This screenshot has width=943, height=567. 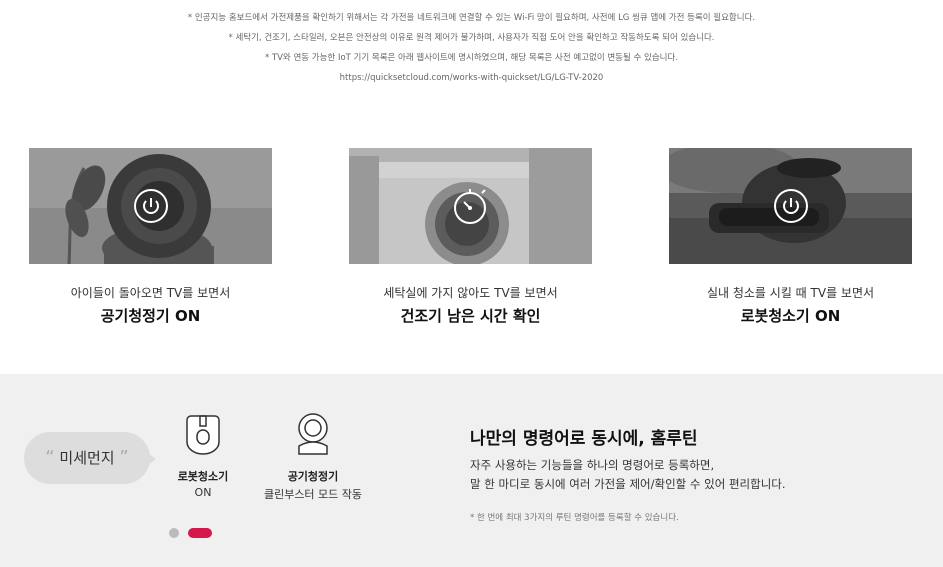 What do you see at coordinates (203, 455) in the screenshot?
I see `device-robot-vacuum: 로봇청소기 ON` at bounding box center [203, 455].